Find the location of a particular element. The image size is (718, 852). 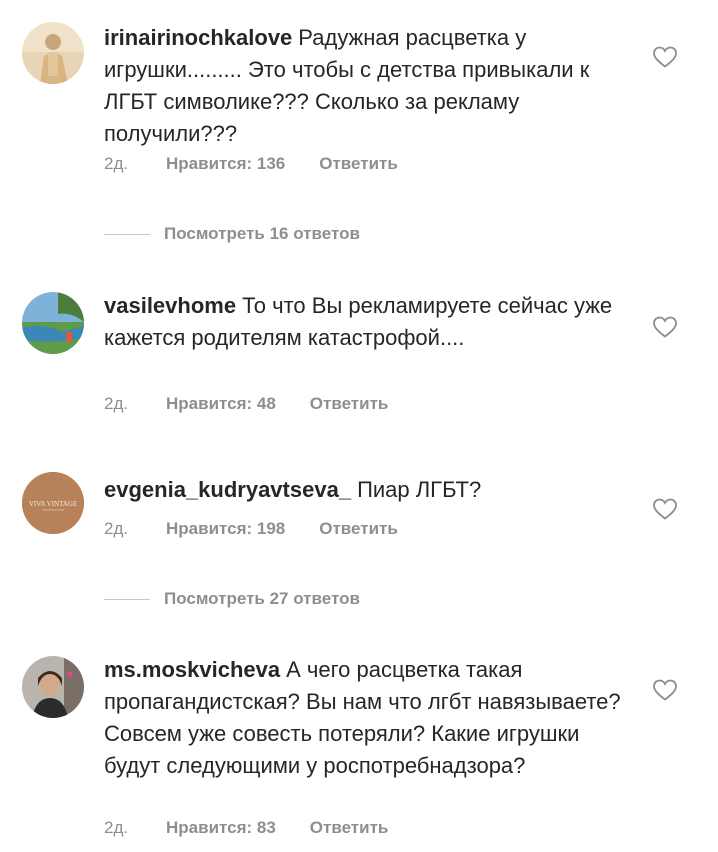

likes-count: Нравится: 136 is located at coordinates (225, 164).